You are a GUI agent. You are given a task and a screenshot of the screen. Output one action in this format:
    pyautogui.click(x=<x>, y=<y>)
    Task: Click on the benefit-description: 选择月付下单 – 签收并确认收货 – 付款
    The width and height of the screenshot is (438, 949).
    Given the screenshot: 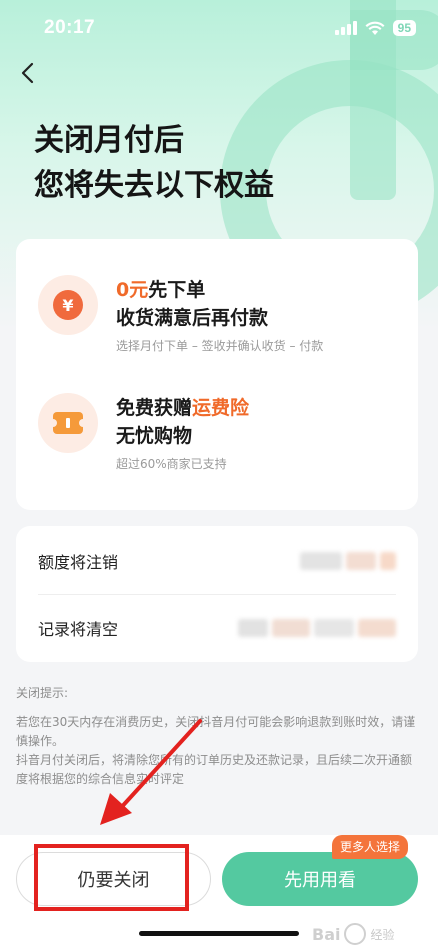 What is the action you would take?
    pyautogui.click(x=220, y=346)
    